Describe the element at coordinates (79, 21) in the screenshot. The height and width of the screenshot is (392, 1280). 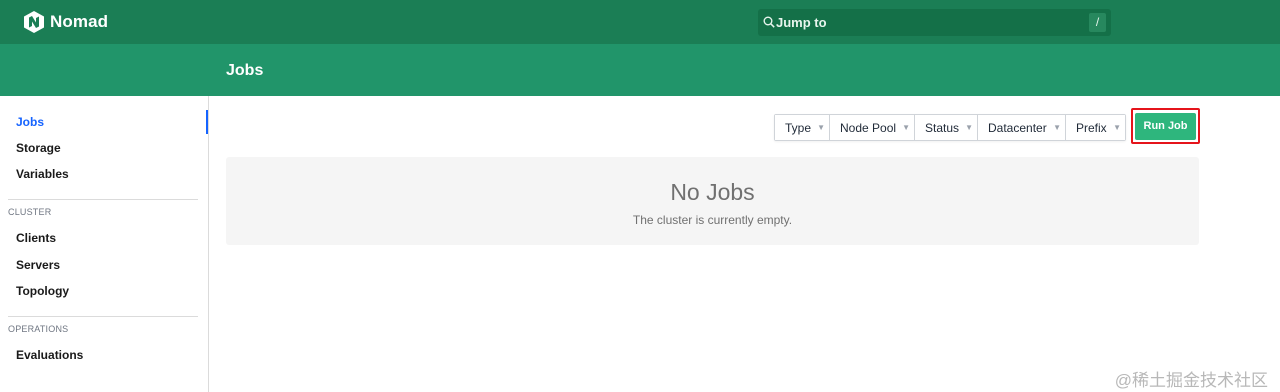
I see `brand-name: Nomad` at that location.